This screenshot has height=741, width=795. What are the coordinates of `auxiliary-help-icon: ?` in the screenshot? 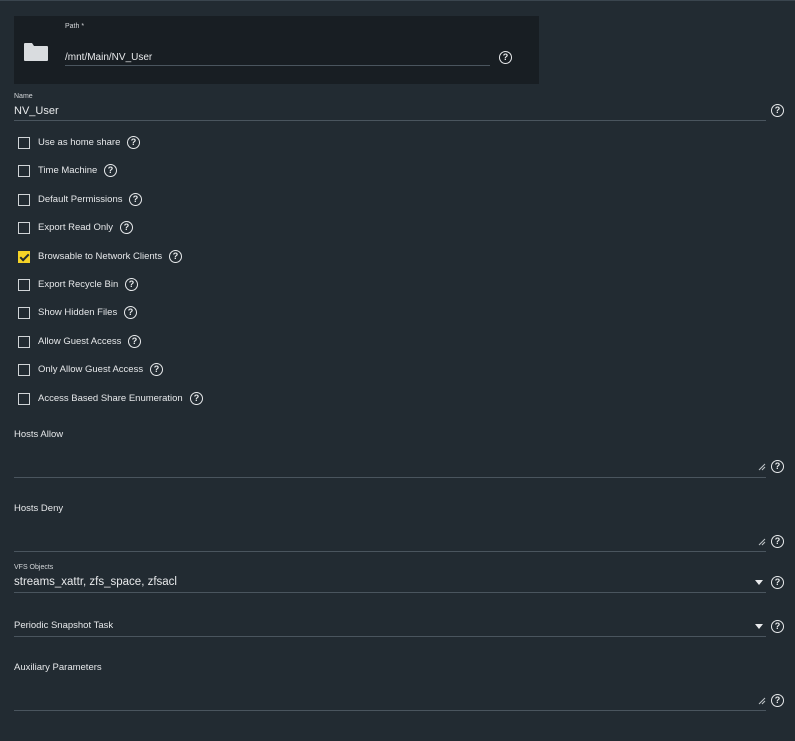 It's located at (777, 700).